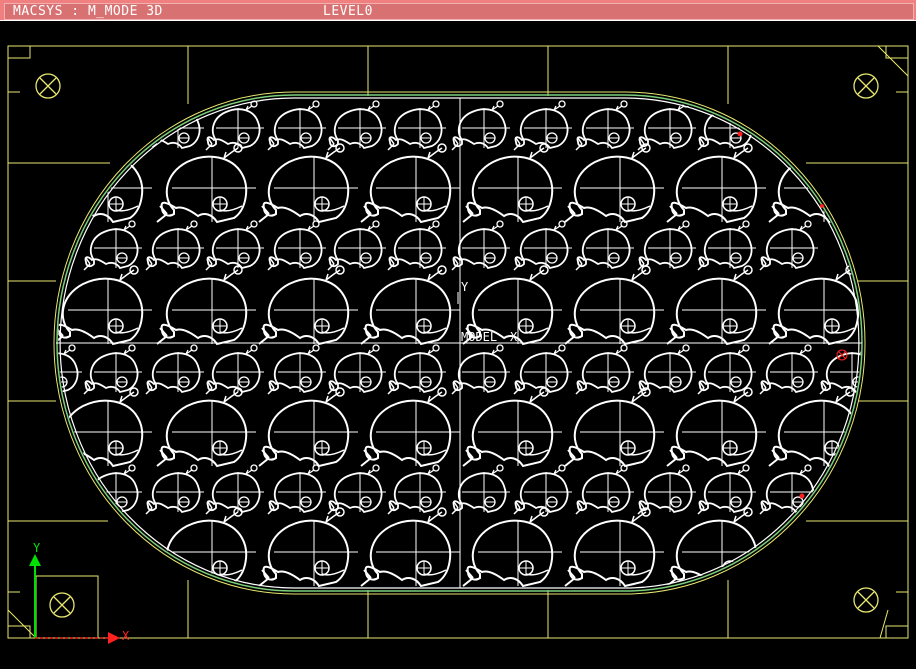 This screenshot has width=916, height=669. Describe the element at coordinates (479, 337) in the screenshot. I see `model-label: MODEL` at that location.